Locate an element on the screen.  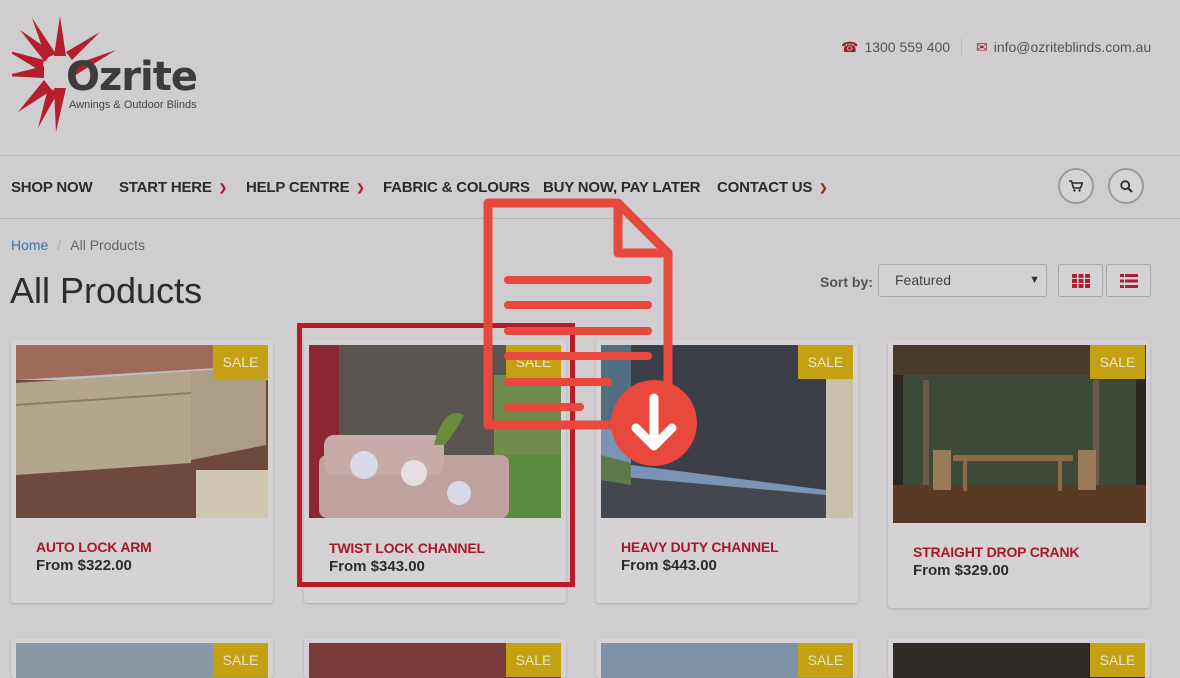
nav-help-centre: HELP CENTRE ❯ is located at coordinates (305, 187).